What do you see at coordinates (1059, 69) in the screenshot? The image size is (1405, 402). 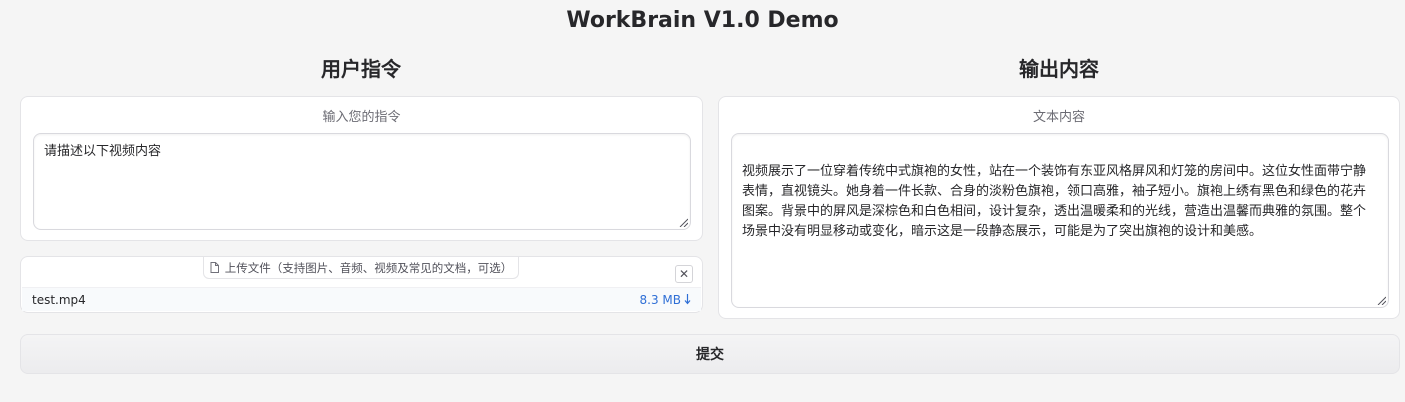 I see `output-content-heading: 输出内容` at bounding box center [1059, 69].